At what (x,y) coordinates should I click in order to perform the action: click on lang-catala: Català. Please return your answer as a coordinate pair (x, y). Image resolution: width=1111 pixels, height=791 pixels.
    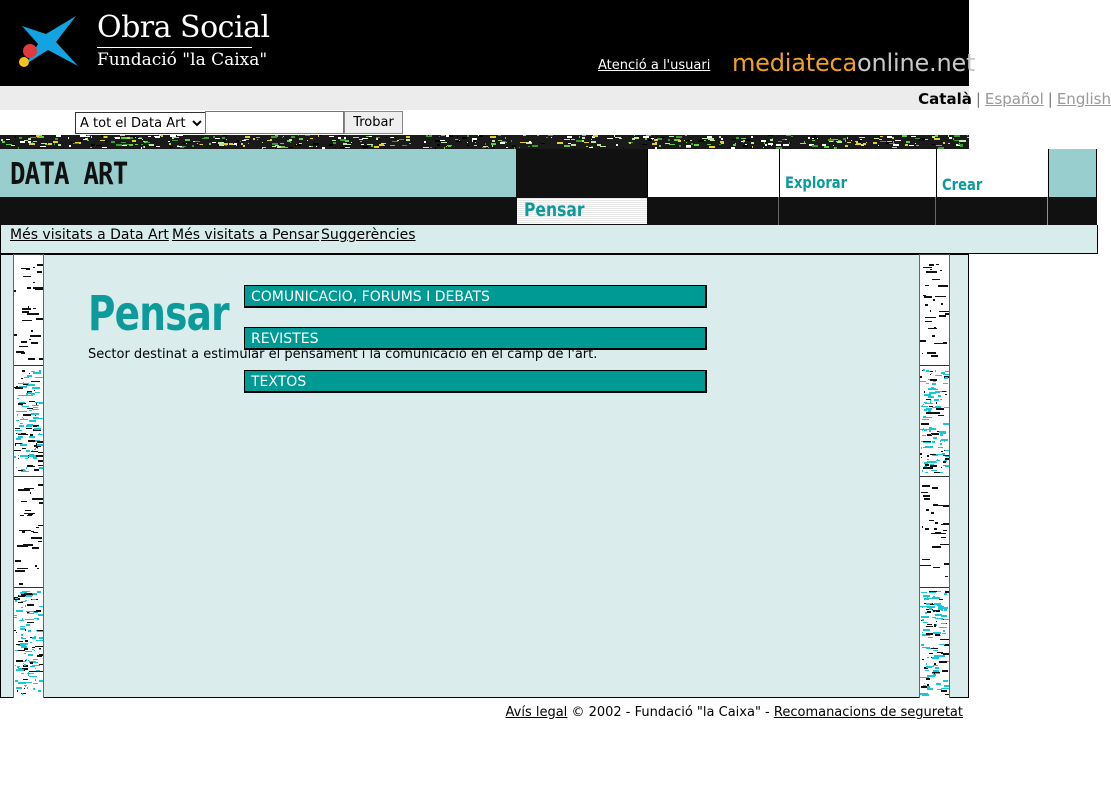
    Looking at the image, I should click on (945, 99).